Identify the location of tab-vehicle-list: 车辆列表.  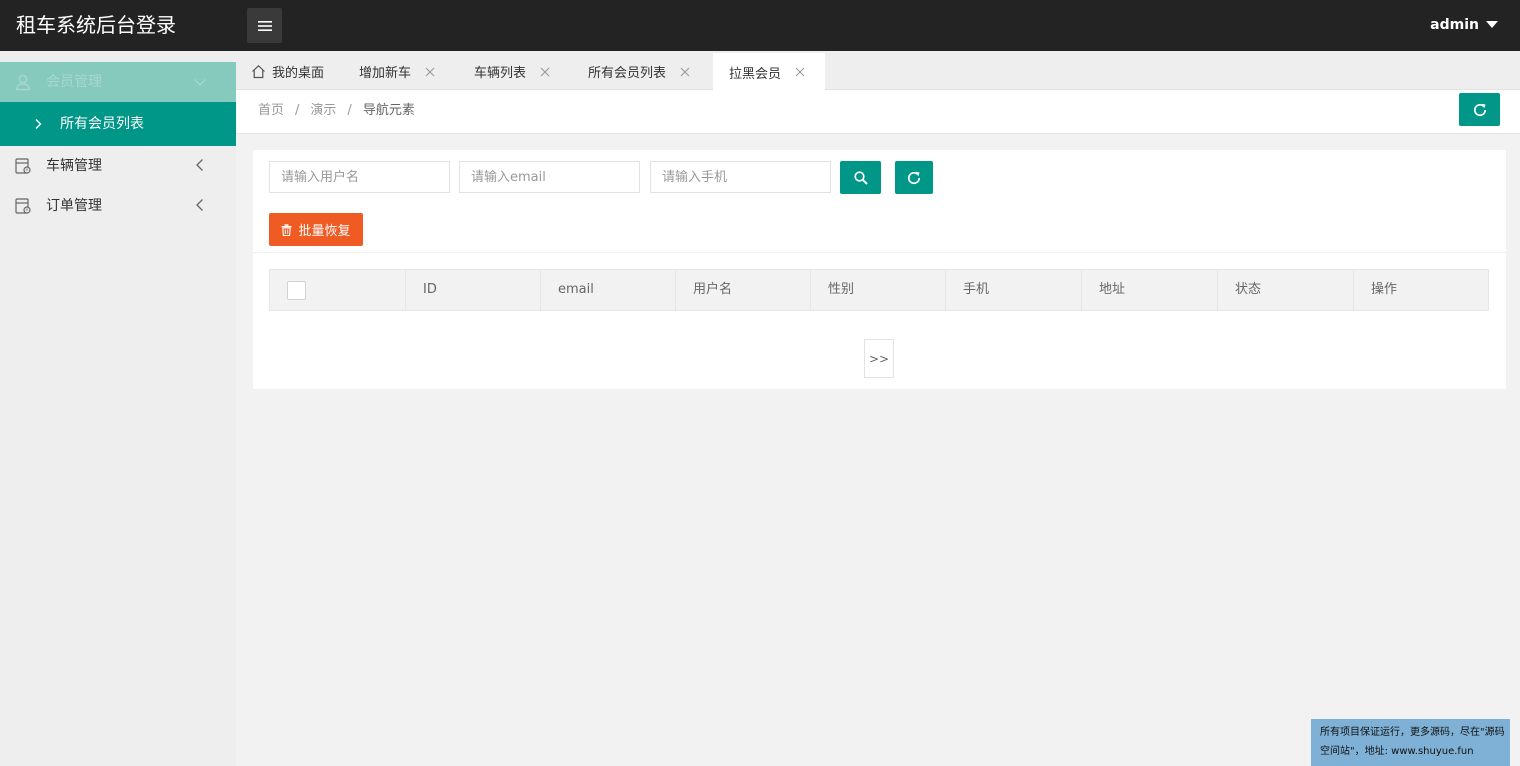
(512, 71).